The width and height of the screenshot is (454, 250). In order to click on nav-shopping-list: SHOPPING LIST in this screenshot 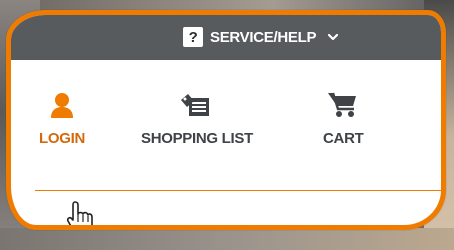, I will do `click(197, 118)`.